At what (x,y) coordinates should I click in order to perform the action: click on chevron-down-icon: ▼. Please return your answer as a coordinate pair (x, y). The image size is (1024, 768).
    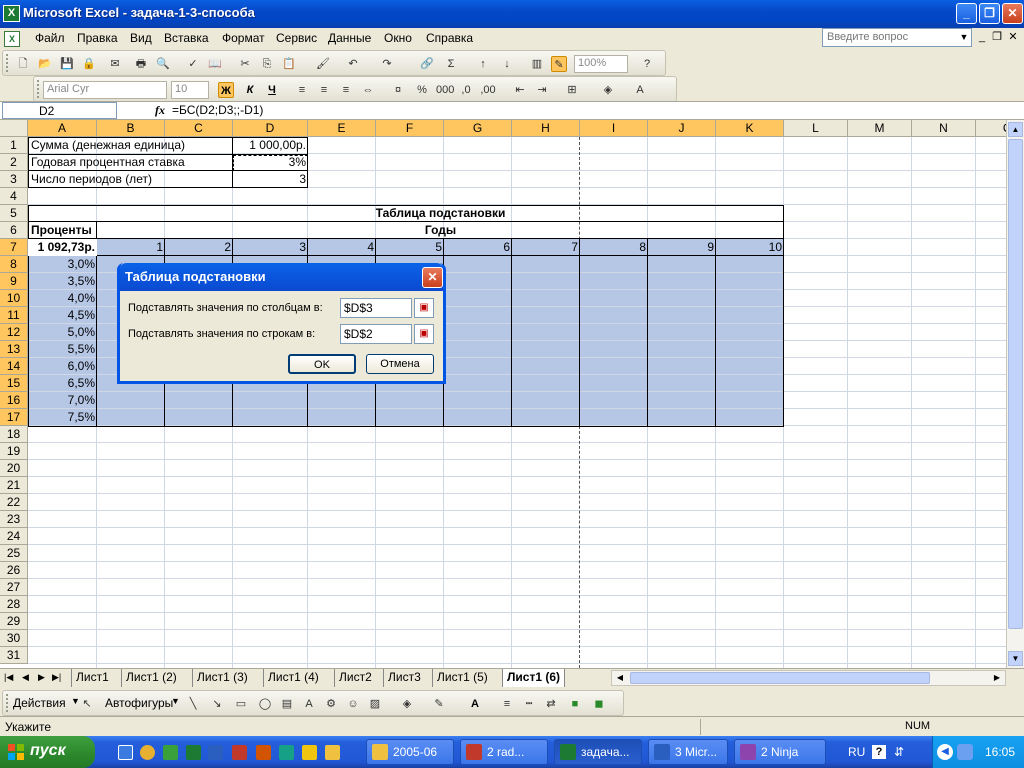
    Looking at the image, I should click on (175, 701).